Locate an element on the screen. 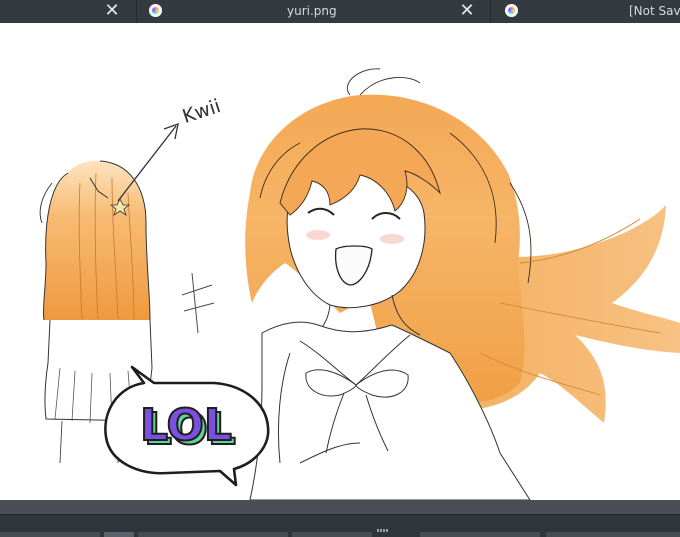 The height and width of the screenshot is (537, 680). tab-yuri-png: yuri.png ✕ is located at coordinates (314, 11).